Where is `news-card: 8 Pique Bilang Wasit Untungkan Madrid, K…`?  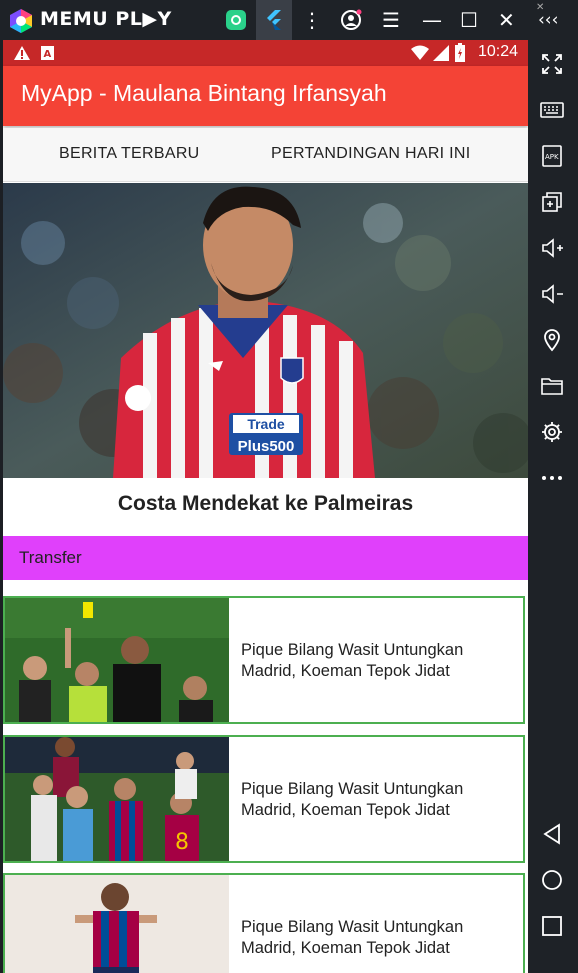
news-card: 8 Pique Bilang Wasit Untungkan Madrid, K… is located at coordinates (264, 799).